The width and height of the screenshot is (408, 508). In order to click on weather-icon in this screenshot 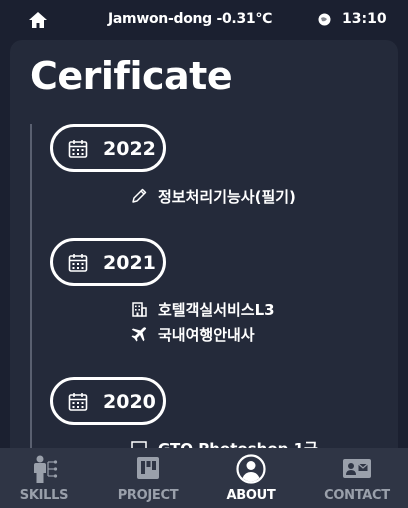, I will do `click(324, 19)`.